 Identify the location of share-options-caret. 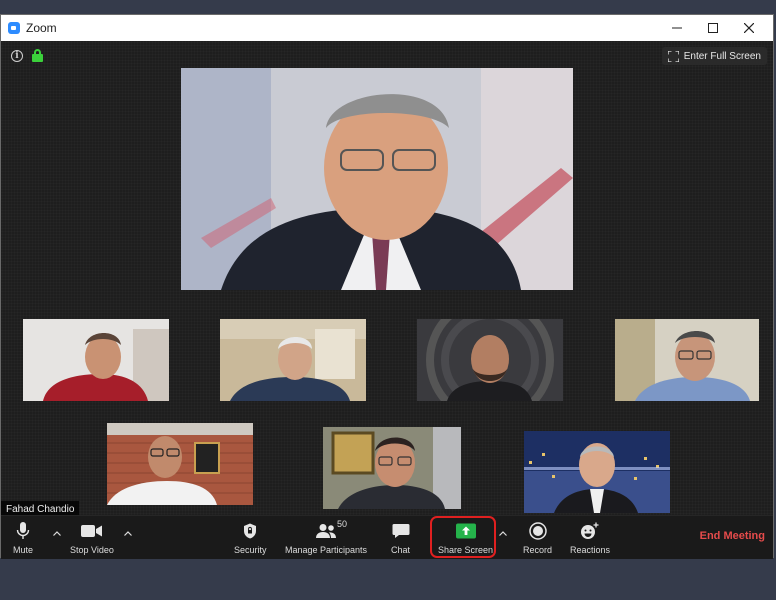
(503, 533).